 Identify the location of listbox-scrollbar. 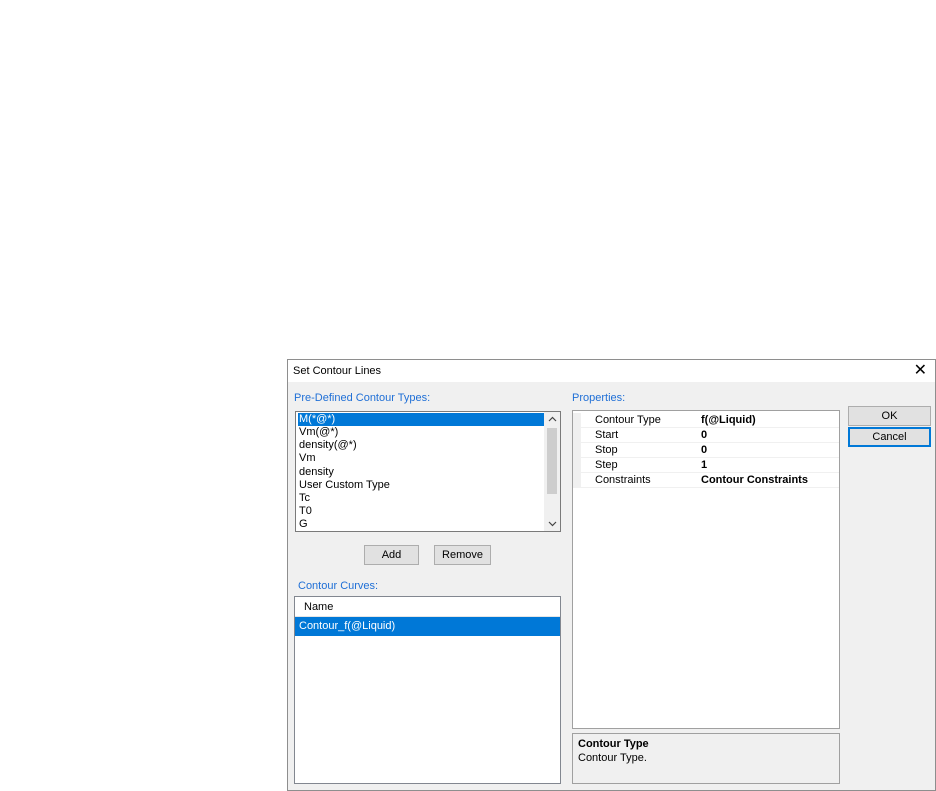
(552, 471).